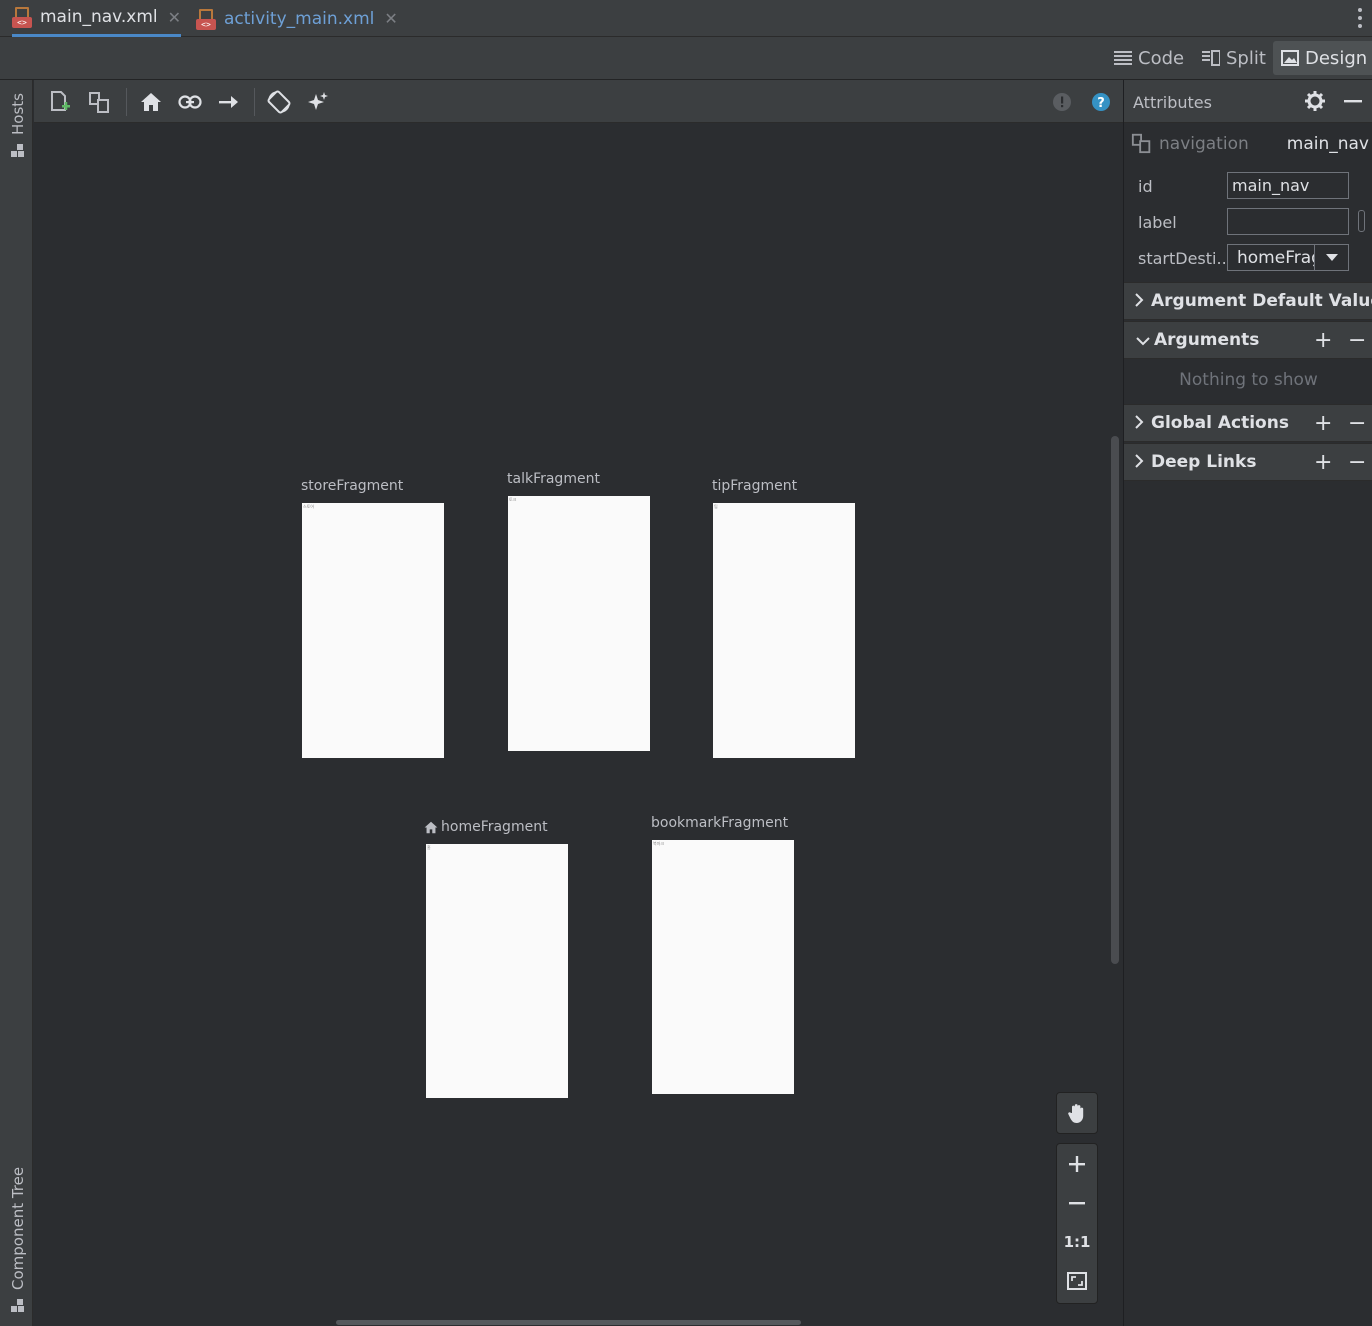 The image size is (1372, 1326). I want to click on pan-tool-panel, so click(1077, 1113).